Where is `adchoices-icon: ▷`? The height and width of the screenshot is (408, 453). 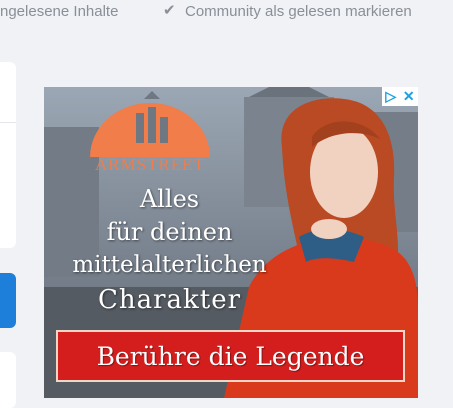 adchoices-icon: ▷ is located at coordinates (390, 96).